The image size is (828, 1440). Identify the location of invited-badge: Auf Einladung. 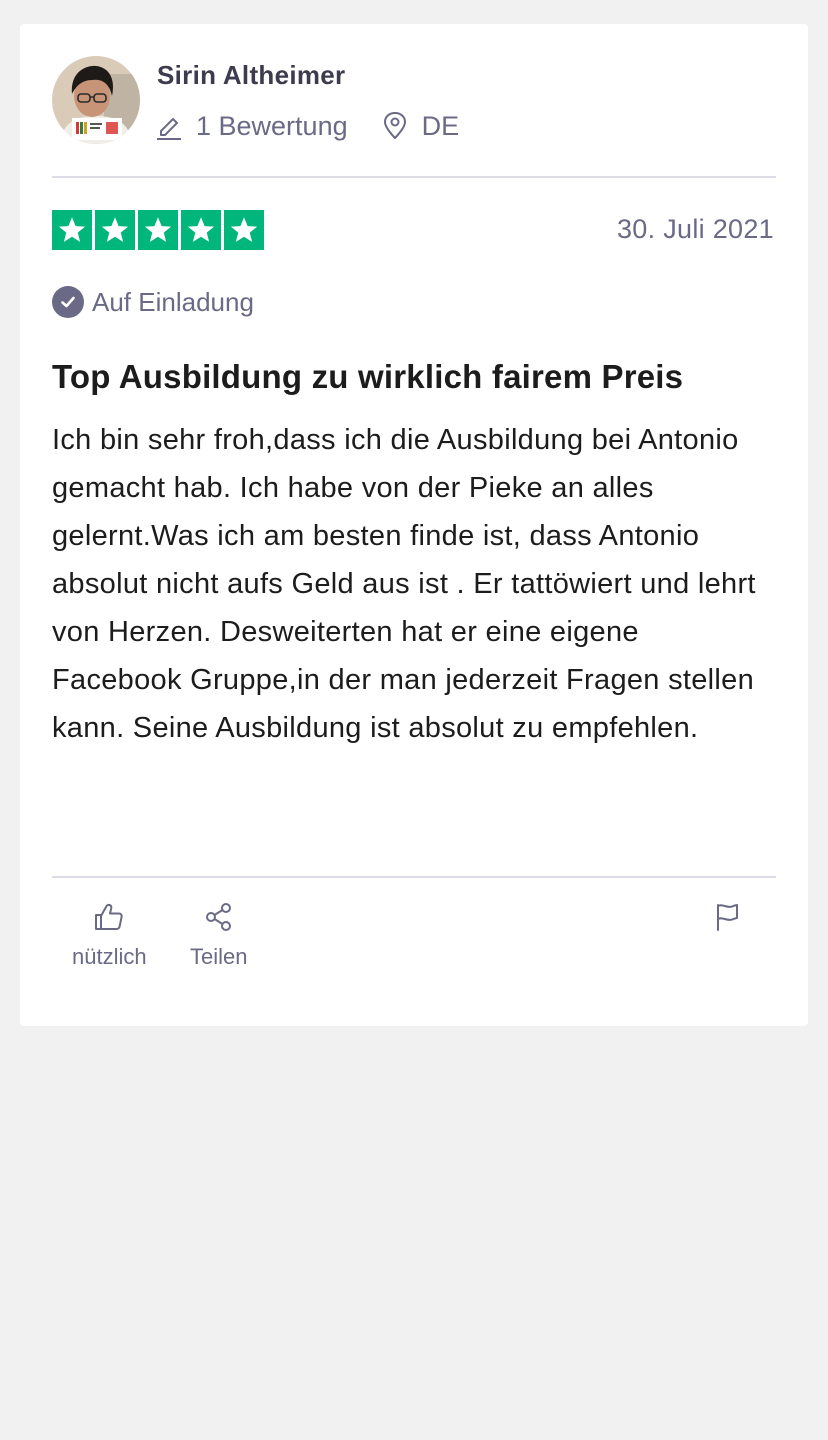
(153, 302).